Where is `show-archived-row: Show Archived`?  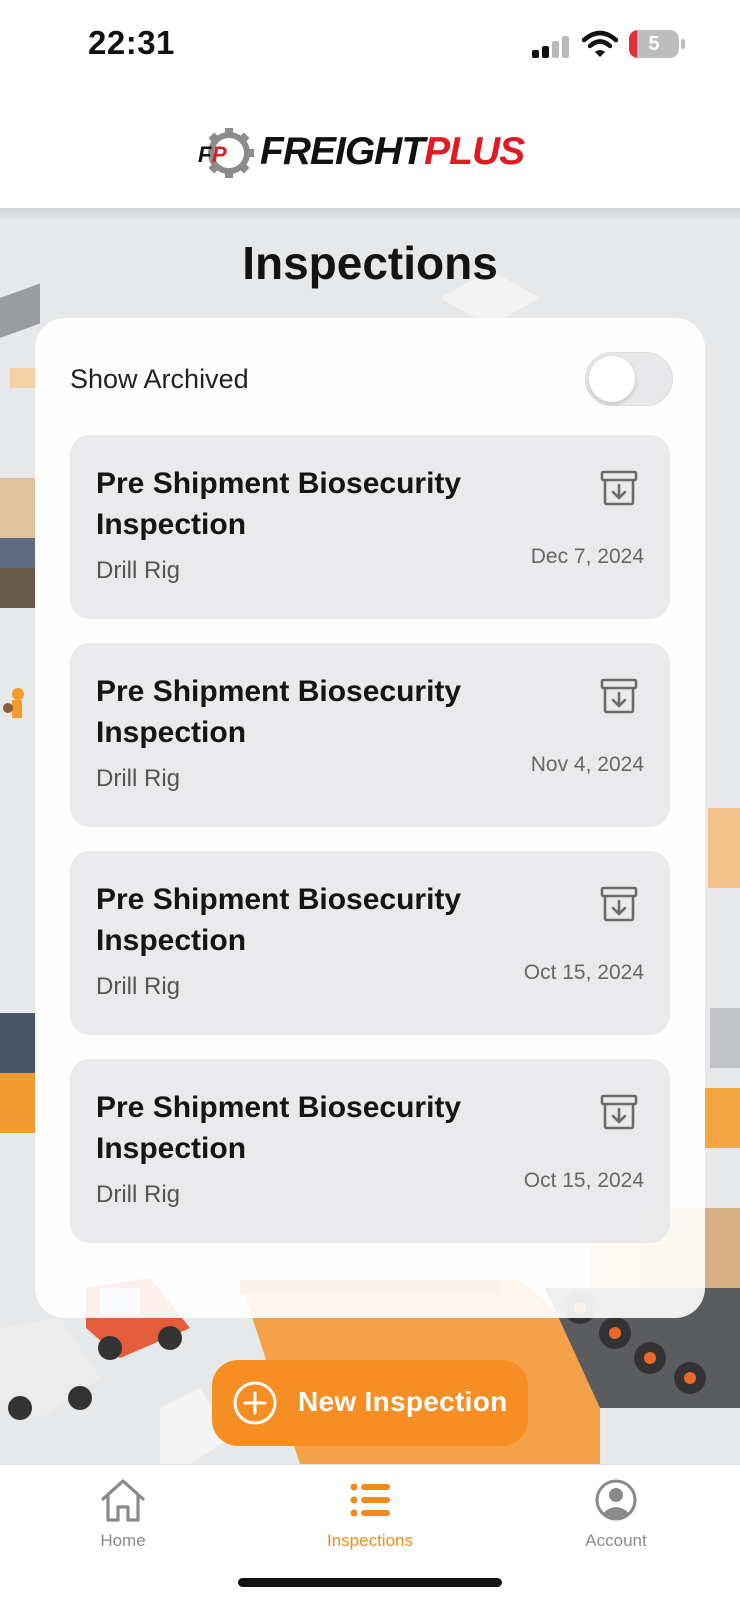
show-archived-row: Show Archived is located at coordinates (371, 380).